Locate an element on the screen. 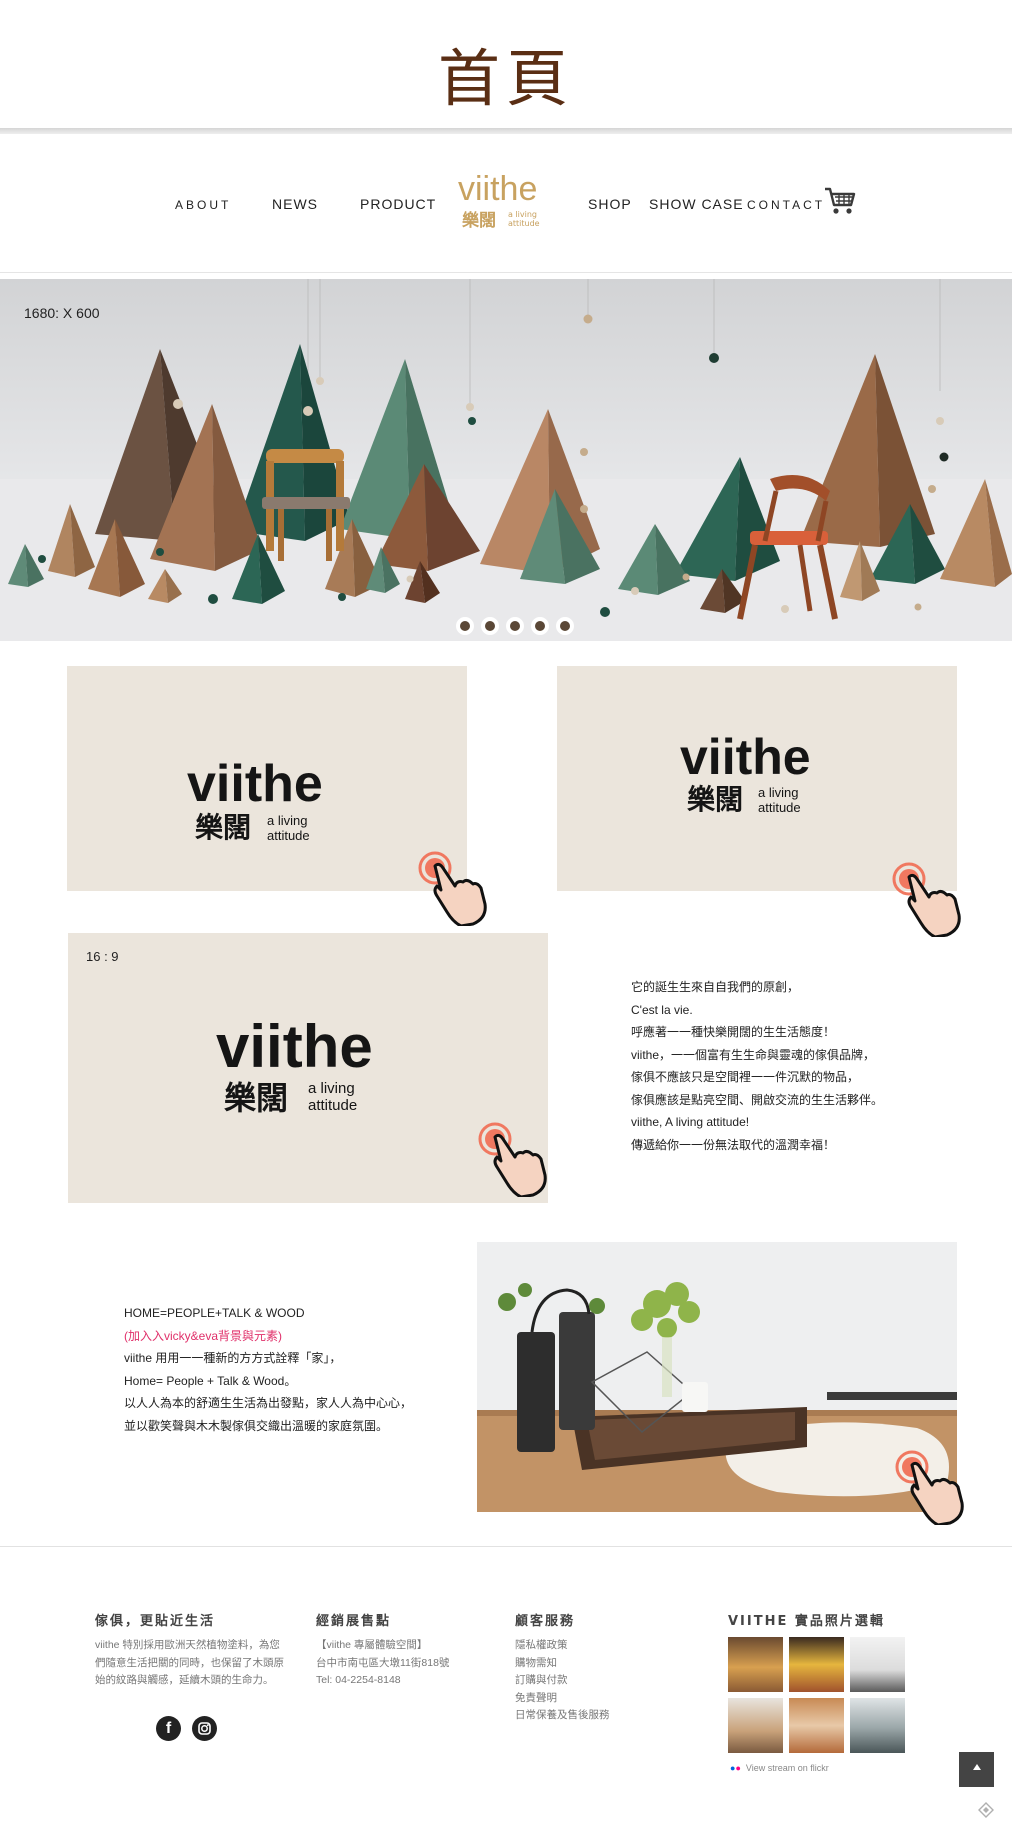  nav-contact: CONTACT is located at coordinates (786, 205).